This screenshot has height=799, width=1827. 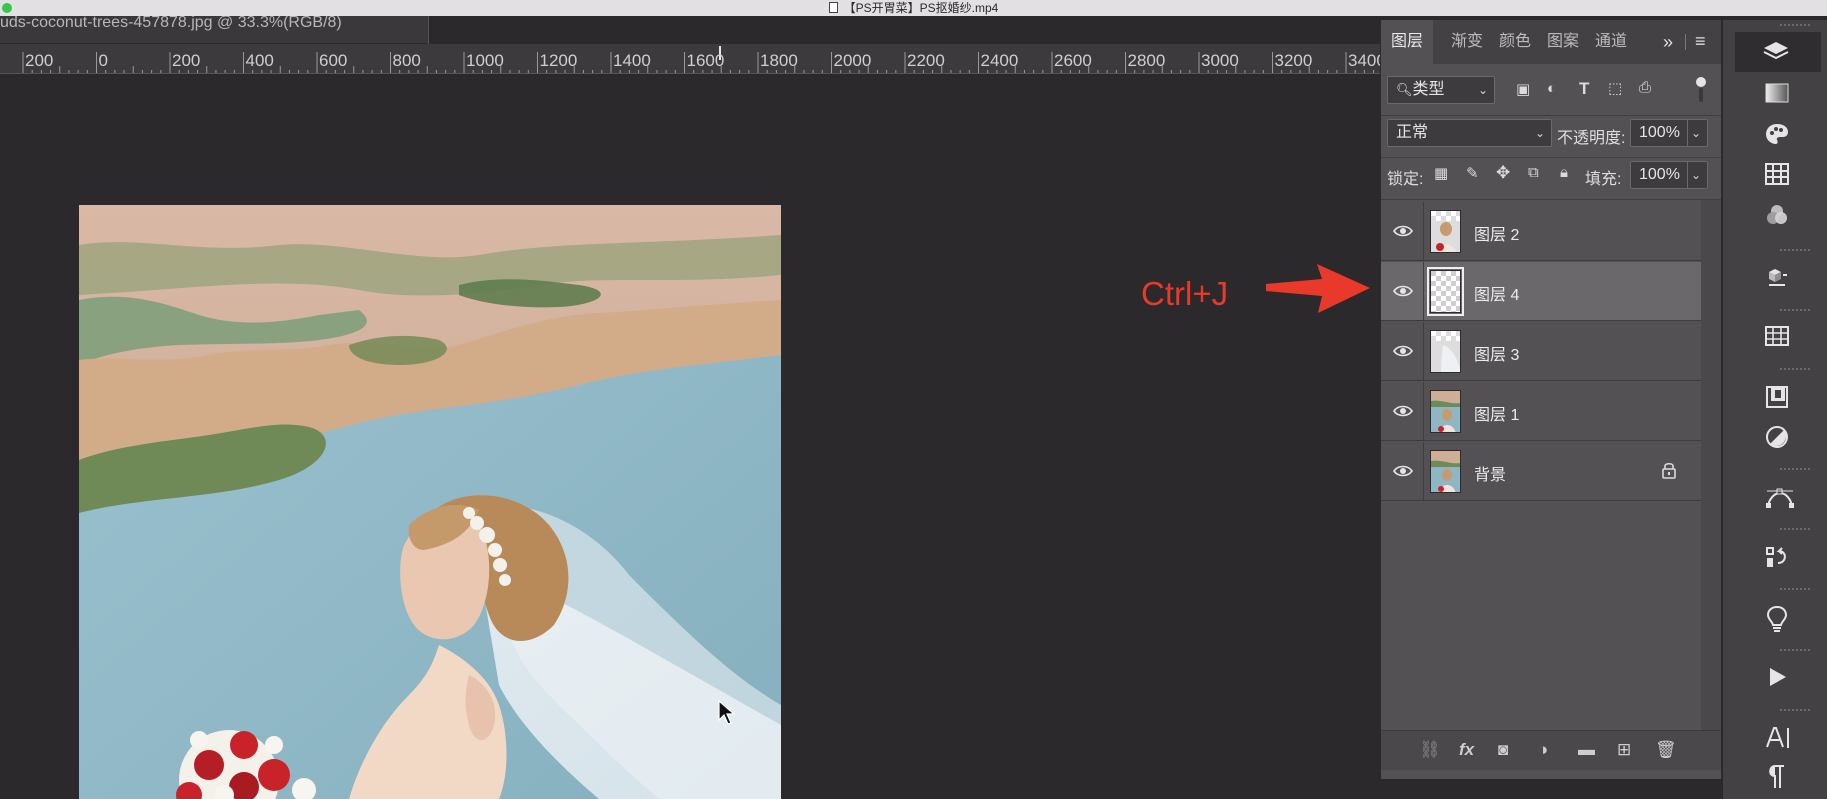 I want to click on pen-path-icon, so click(x=1780, y=498).